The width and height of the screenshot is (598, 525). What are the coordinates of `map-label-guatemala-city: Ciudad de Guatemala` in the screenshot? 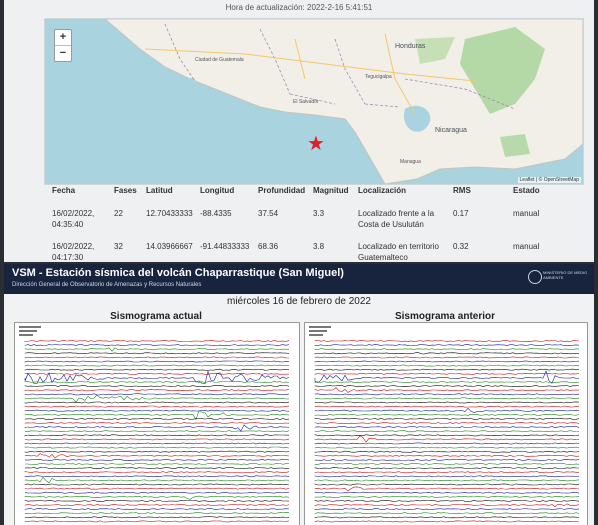 It's located at (219, 60).